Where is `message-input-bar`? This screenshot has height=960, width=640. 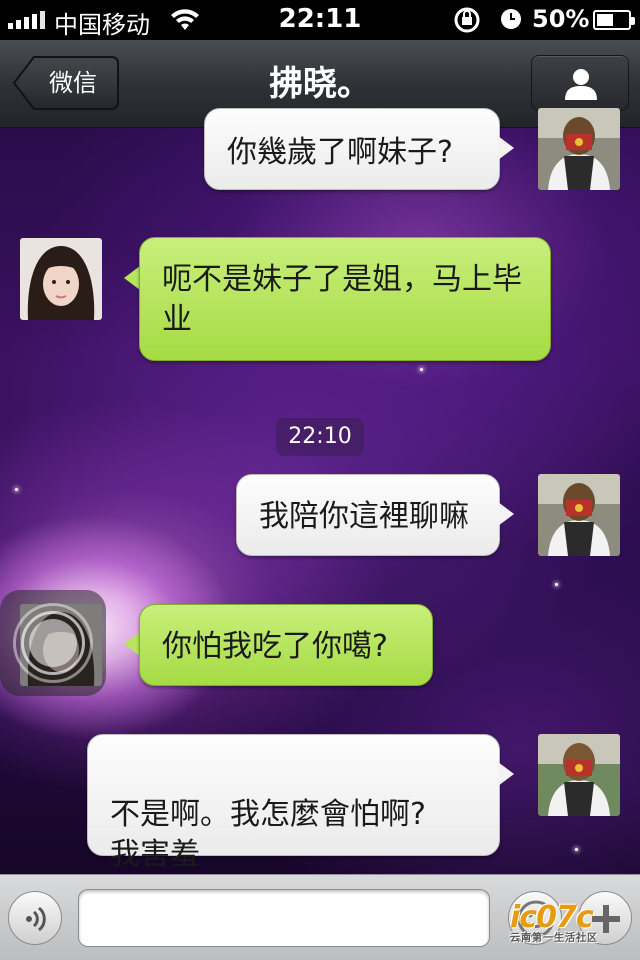
message-input-bar is located at coordinates (320, 917).